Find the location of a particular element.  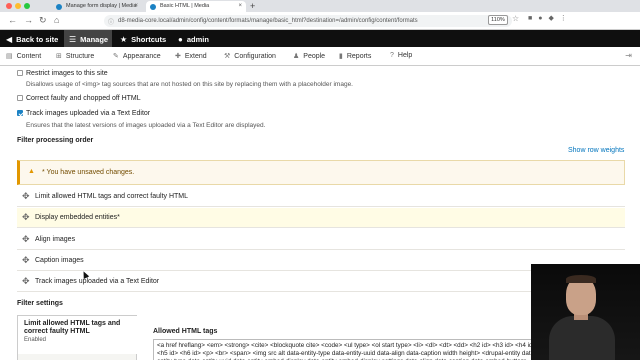

admin-toolbar: ◀ Back to site ☰ Manage ★ Shortcuts ● admin is located at coordinates (320, 38).